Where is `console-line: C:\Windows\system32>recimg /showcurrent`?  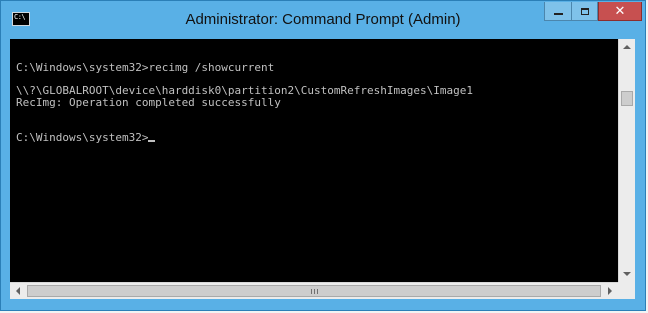
console-line: C:\Windows\system32>recimg /showcurrent is located at coordinates (145, 67).